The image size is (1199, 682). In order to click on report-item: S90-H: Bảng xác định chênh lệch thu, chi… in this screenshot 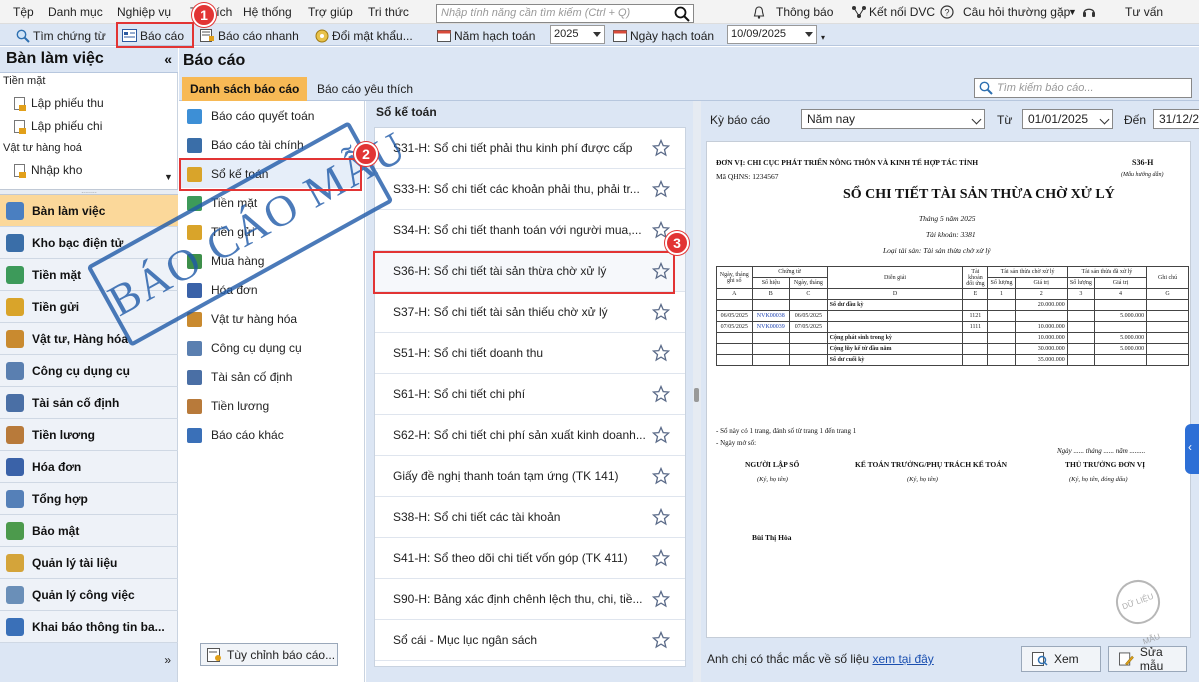, I will do `click(530, 599)`.